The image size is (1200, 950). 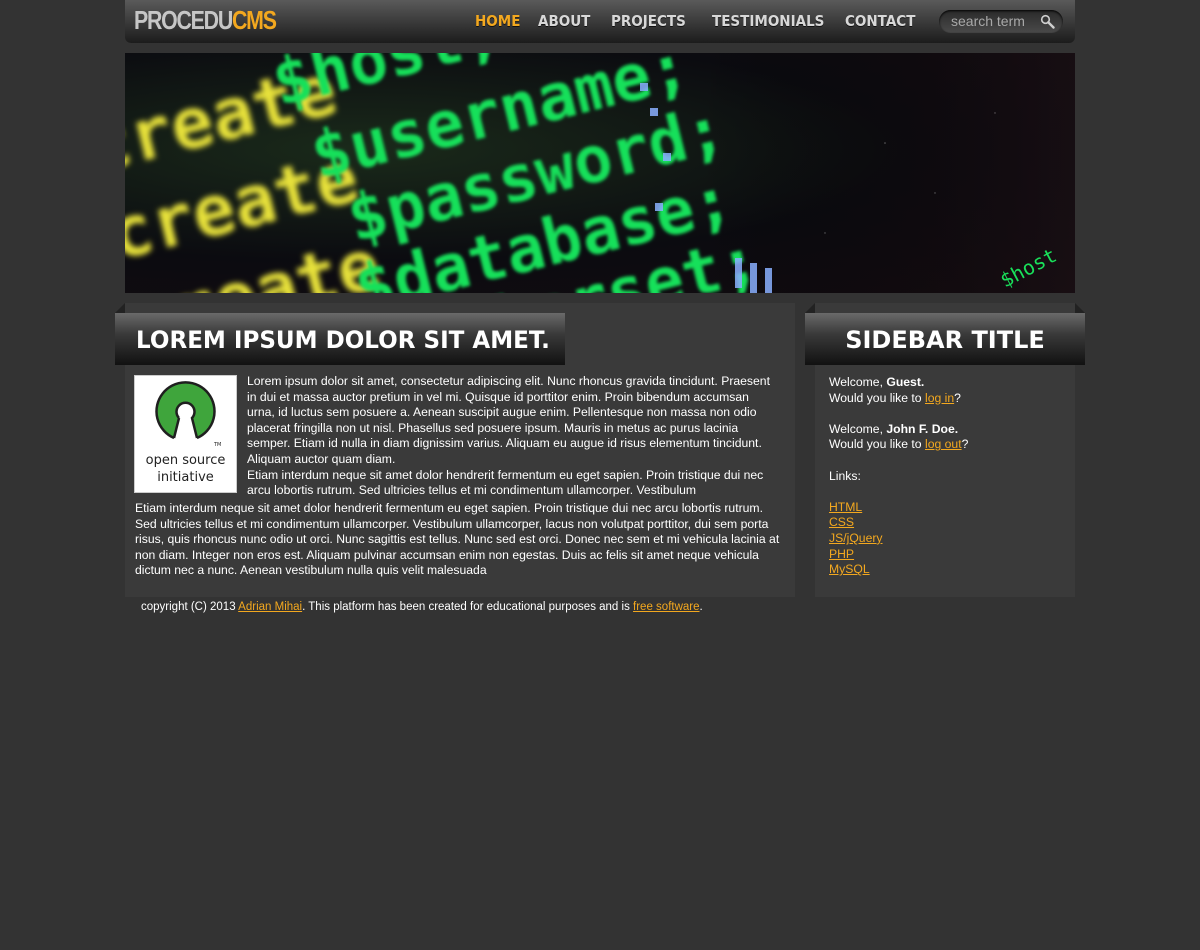 I want to click on login-question: Would you like to, so click(x=877, y=397).